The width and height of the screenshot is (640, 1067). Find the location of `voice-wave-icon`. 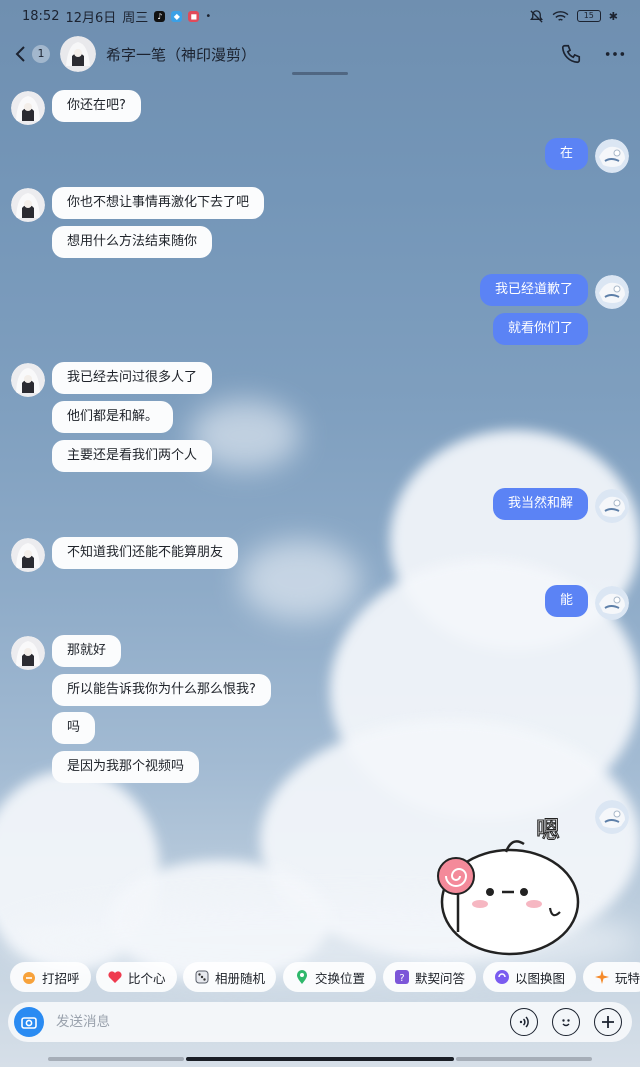

voice-wave-icon is located at coordinates (524, 1022).